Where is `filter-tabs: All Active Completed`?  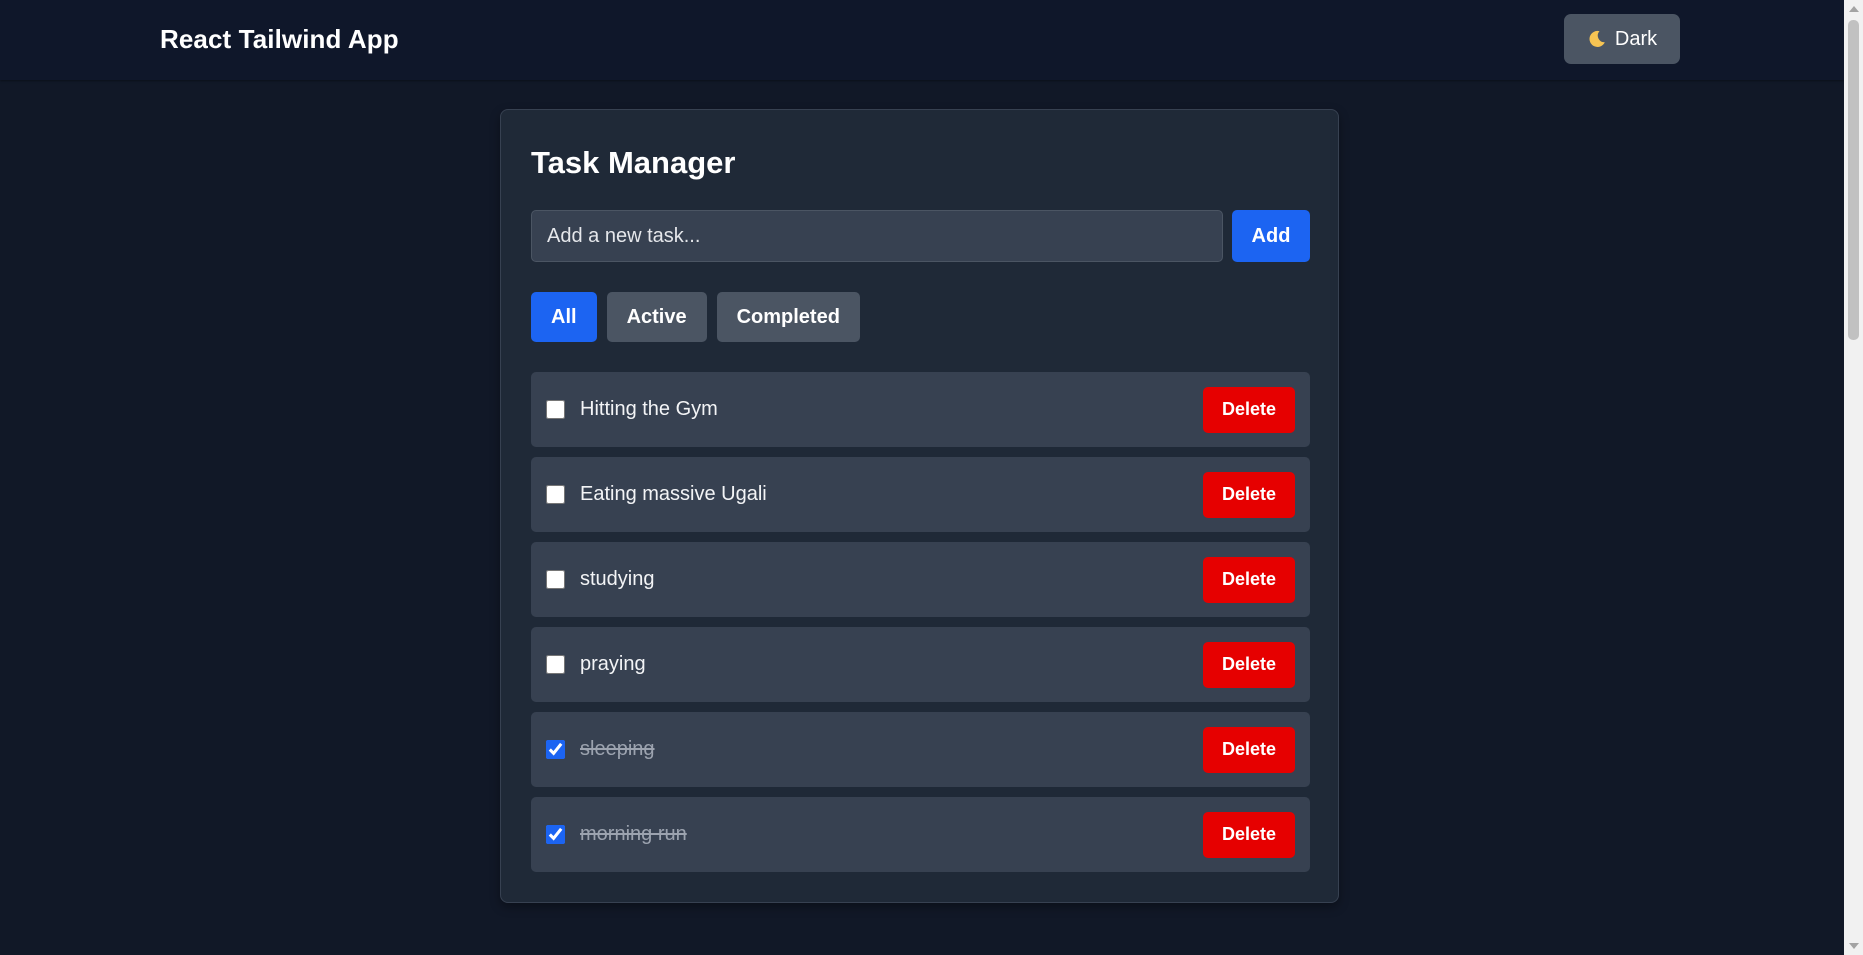 filter-tabs: All Active Completed is located at coordinates (695, 317).